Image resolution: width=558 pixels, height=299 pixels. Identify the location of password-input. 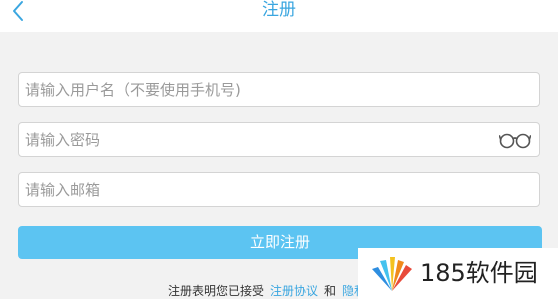
(279, 139).